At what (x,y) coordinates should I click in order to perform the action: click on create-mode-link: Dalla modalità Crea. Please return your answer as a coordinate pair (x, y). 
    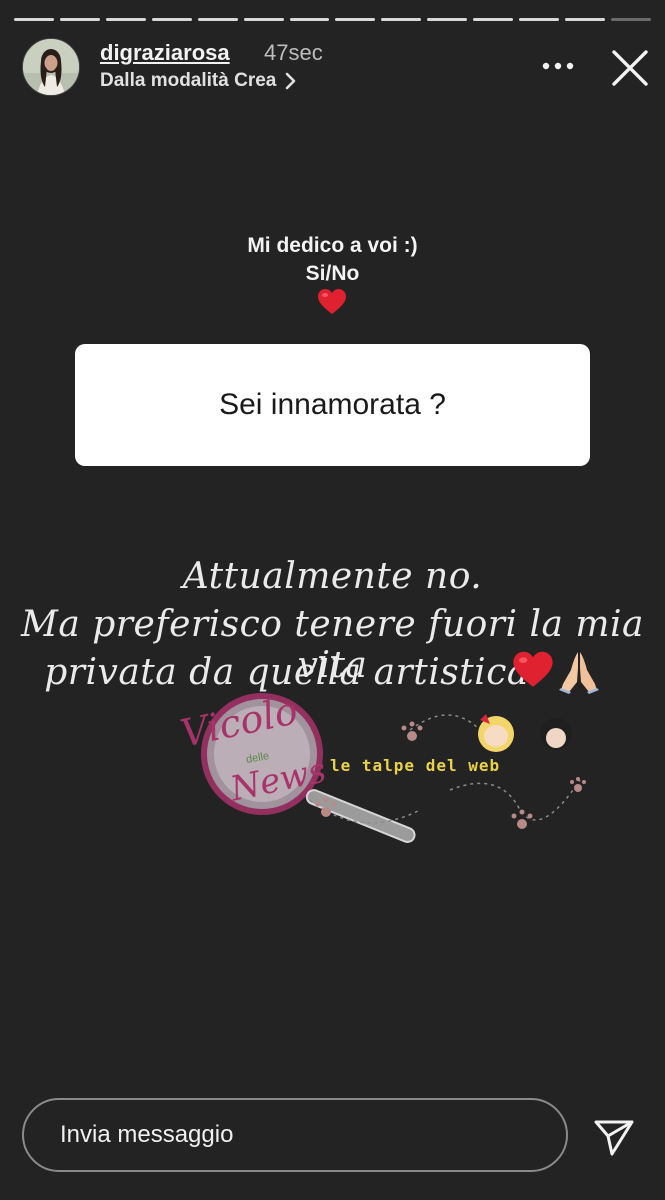
    Looking at the image, I should click on (199, 81).